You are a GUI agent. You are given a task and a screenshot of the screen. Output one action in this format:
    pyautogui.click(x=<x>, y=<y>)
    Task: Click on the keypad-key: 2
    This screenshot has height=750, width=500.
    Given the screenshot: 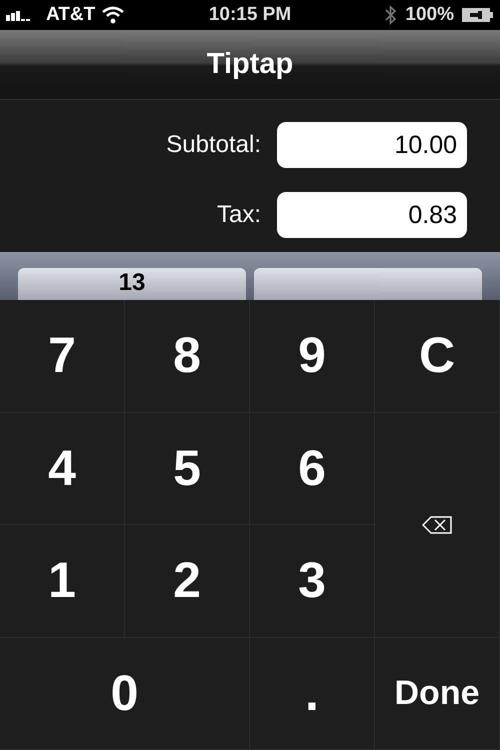 What is the action you would take?
    pyautogui.click(x=187, y=581)
    